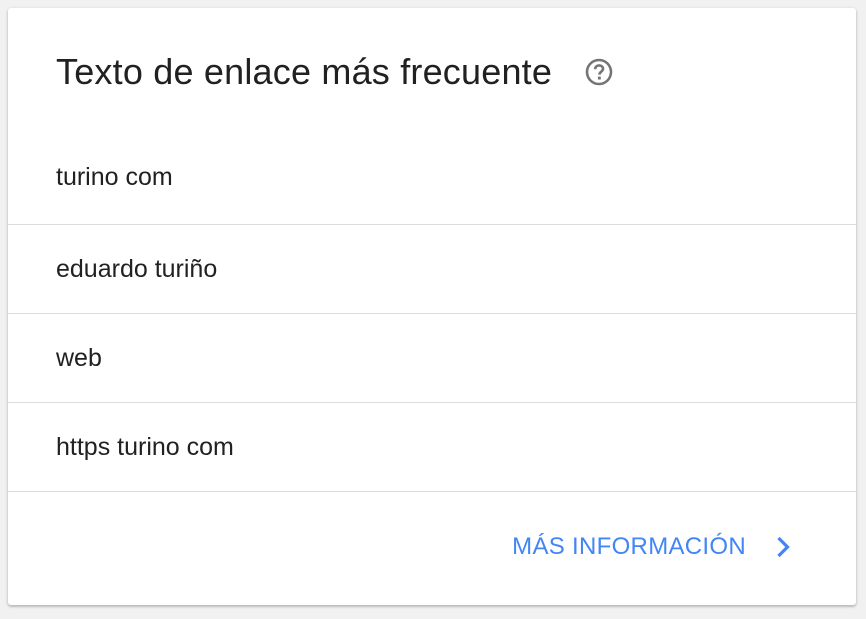 The height and width of the screenshot is (619, 866). Describe the element at coordinates (79, 357) in the screenshot. I see `list-item-label: web` at that location.